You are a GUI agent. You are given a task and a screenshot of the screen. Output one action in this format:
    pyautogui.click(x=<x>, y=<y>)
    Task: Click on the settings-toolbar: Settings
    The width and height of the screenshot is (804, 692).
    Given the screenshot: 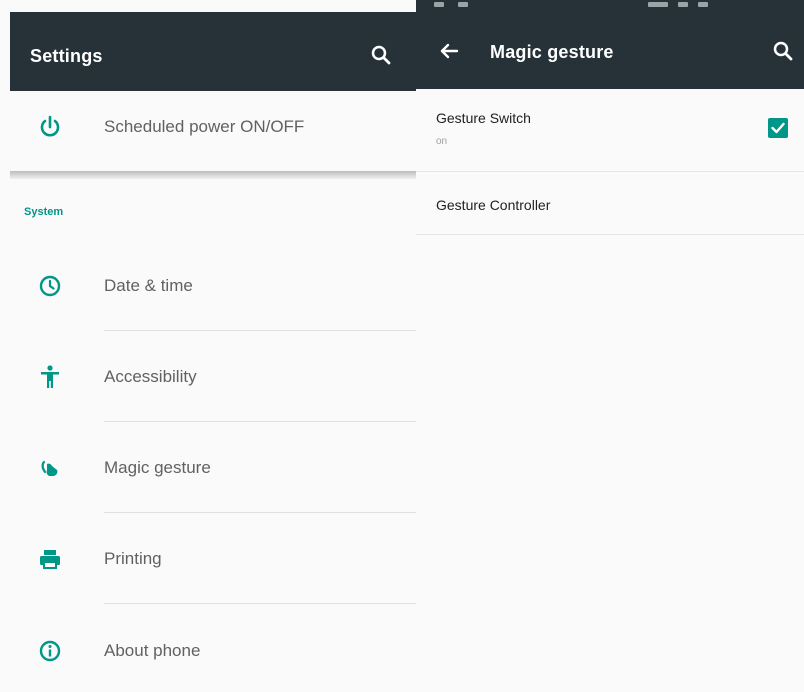 What is the action you would take?
    pyautogui.click(x=213, y=51)
    